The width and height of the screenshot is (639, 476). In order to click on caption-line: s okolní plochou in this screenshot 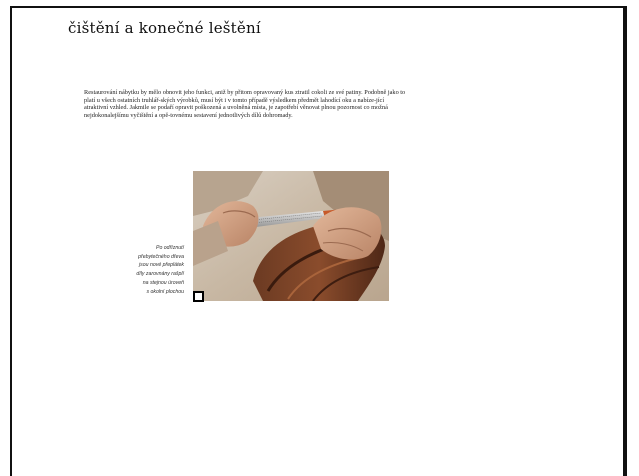, I will do `click(165, 291)`.